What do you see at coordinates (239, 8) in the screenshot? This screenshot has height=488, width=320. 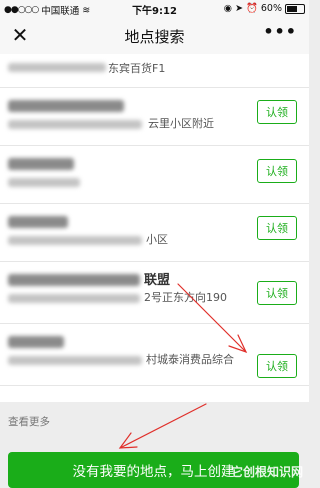 I see `location-icon: ➤` at bounding box center [239, 8].